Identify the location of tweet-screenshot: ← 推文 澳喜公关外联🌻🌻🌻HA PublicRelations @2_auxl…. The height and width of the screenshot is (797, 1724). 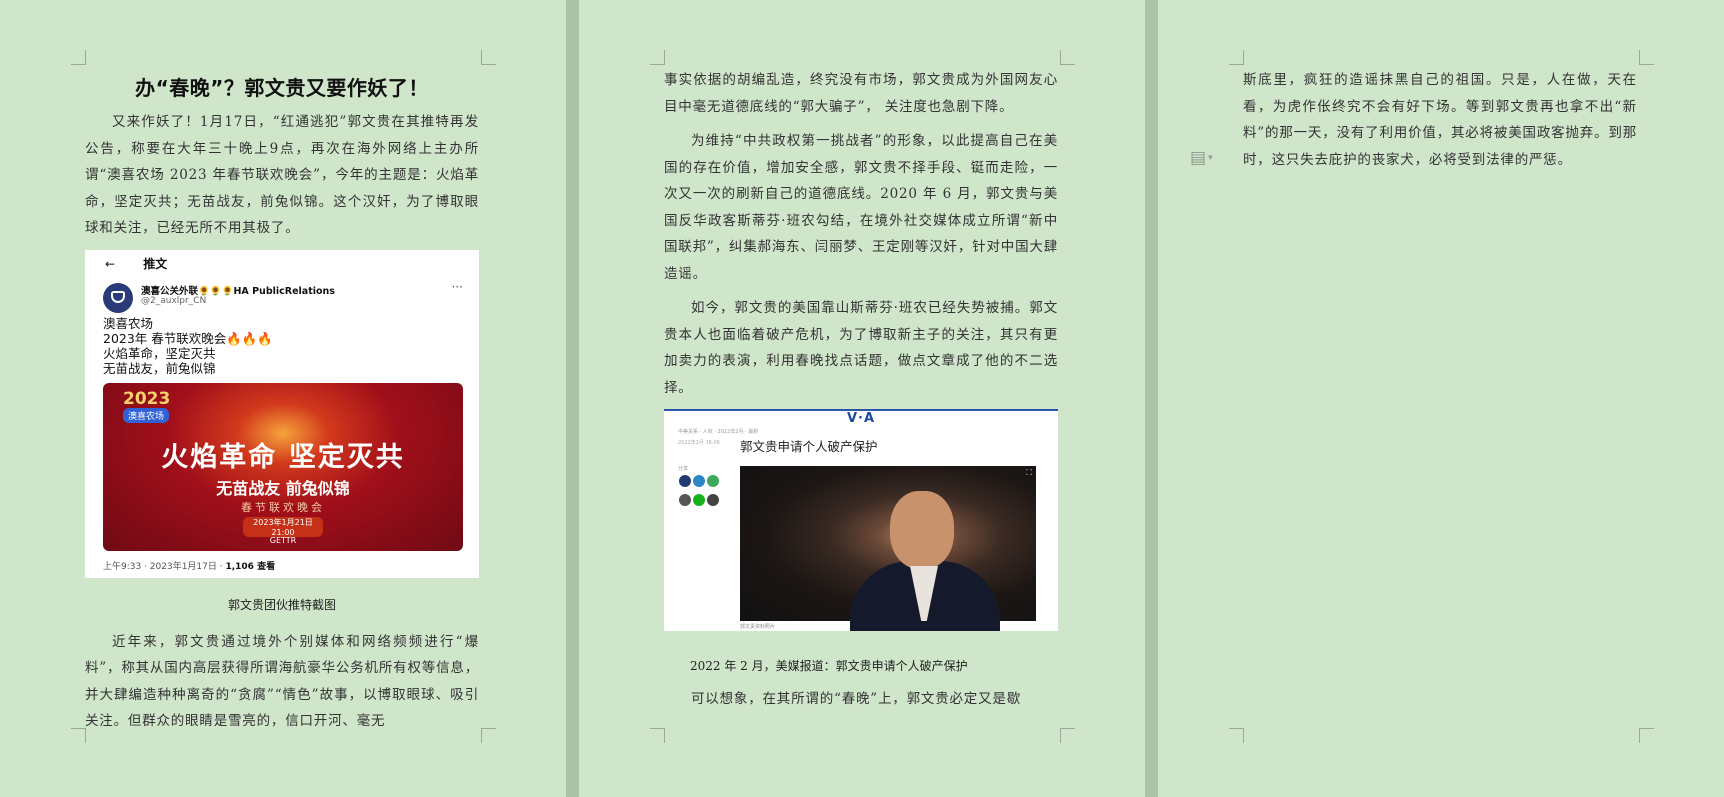
(282, 413).